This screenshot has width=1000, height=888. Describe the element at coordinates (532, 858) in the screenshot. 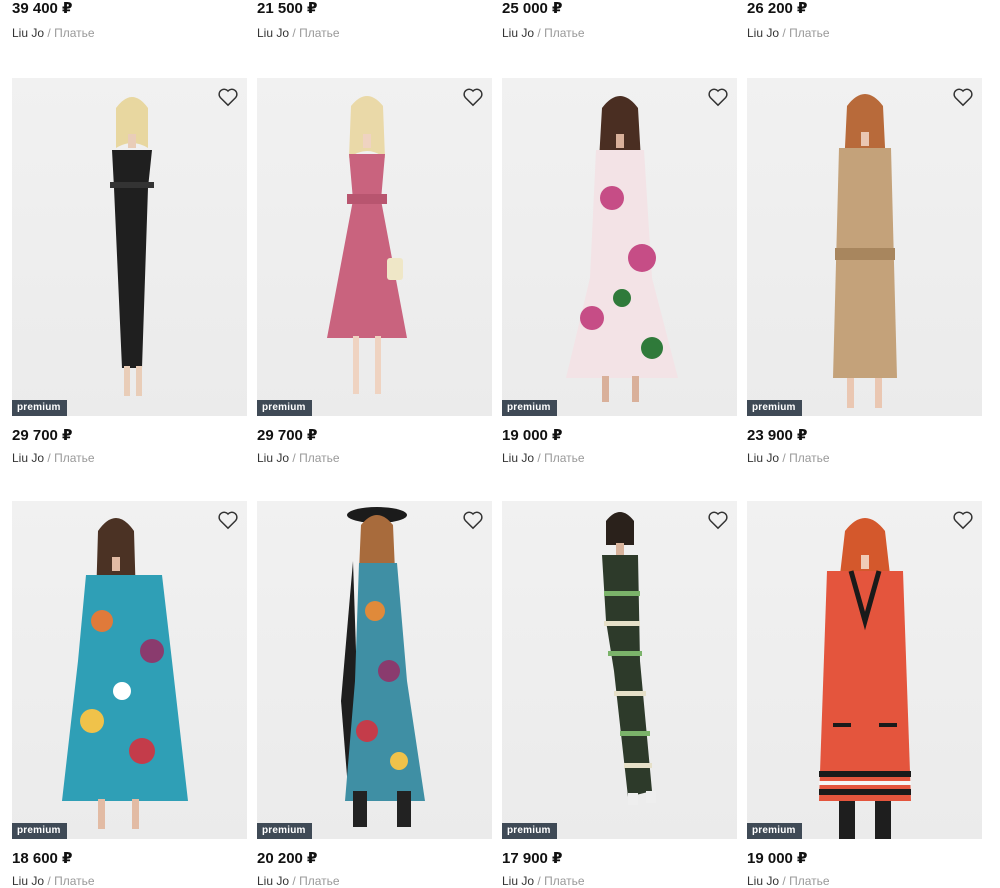

I see `product-price: 17 900 ₽` at that location.